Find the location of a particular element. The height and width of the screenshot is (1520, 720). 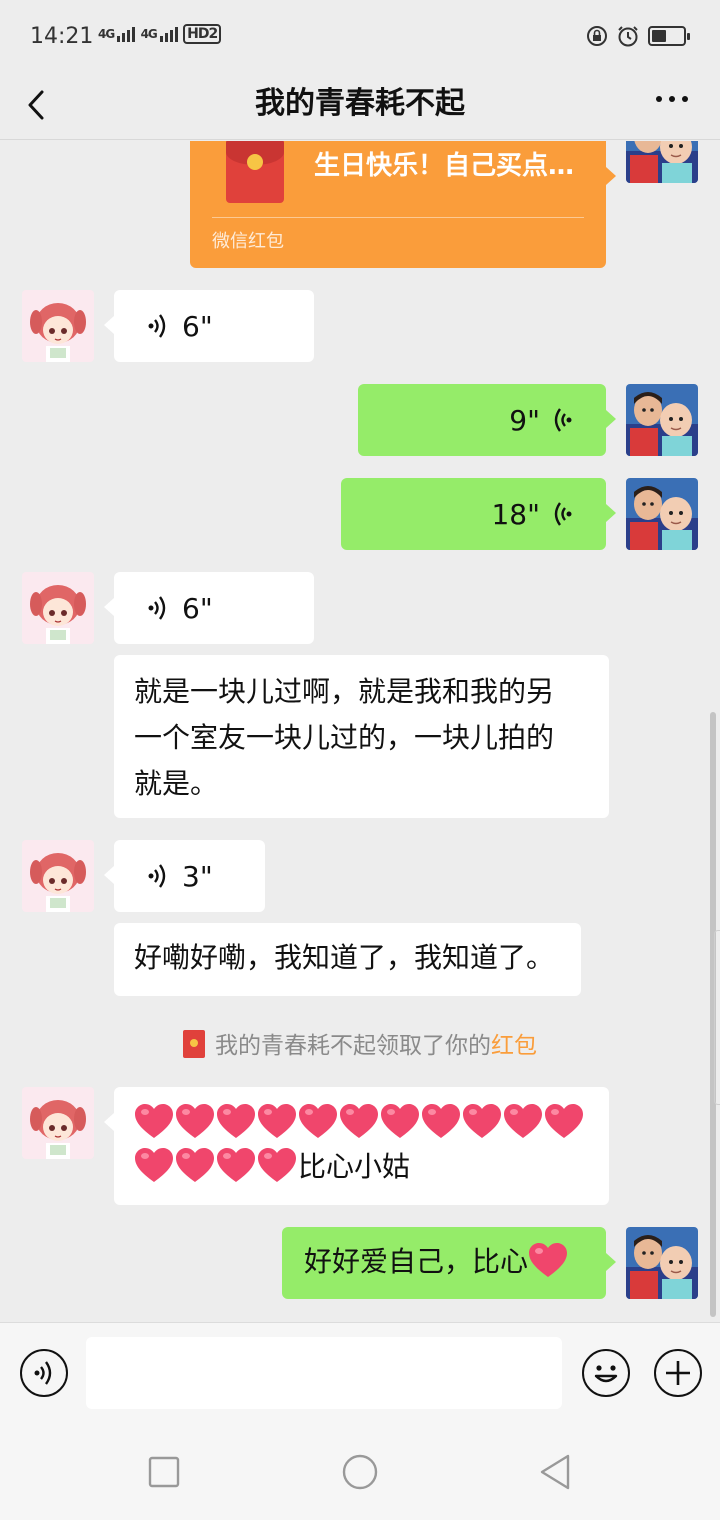

orientation-lock-icon is located at coordinates (597, 36).